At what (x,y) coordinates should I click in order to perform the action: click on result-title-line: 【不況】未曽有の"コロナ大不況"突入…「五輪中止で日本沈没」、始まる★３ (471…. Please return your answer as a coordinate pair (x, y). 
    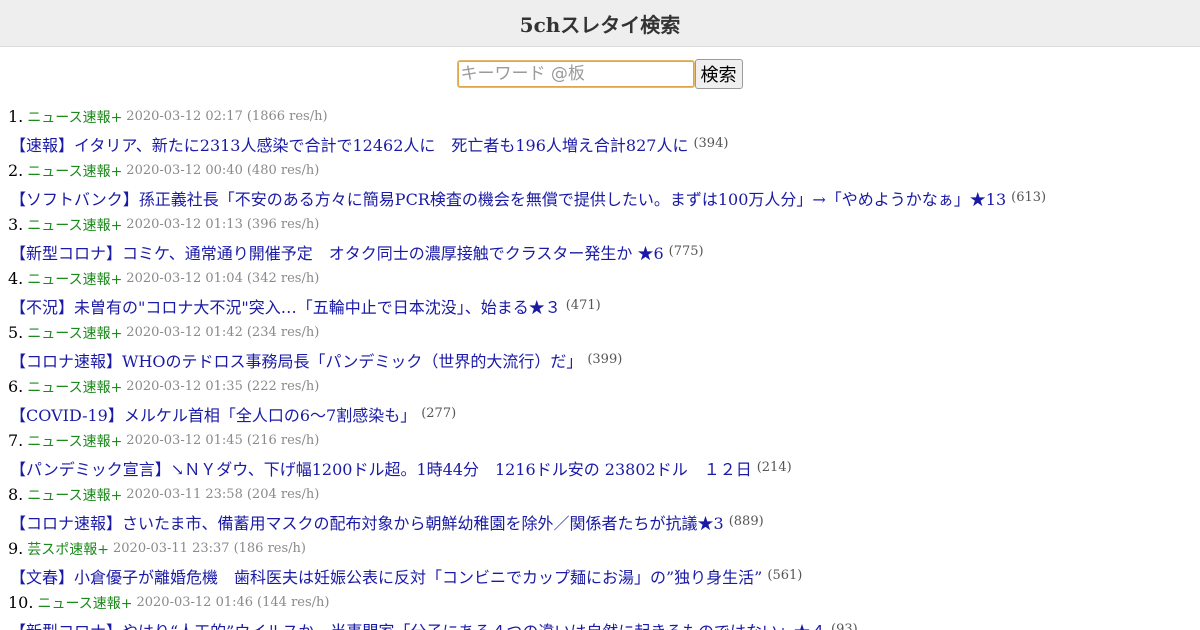
    Looking at the image, I should click on (604, 305).